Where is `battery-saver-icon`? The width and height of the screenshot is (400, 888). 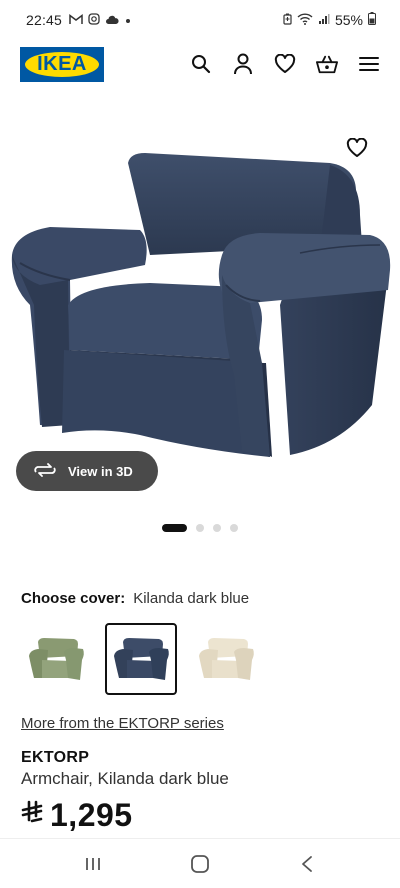
battery-saver-icon is located at coordinates (287, 20).